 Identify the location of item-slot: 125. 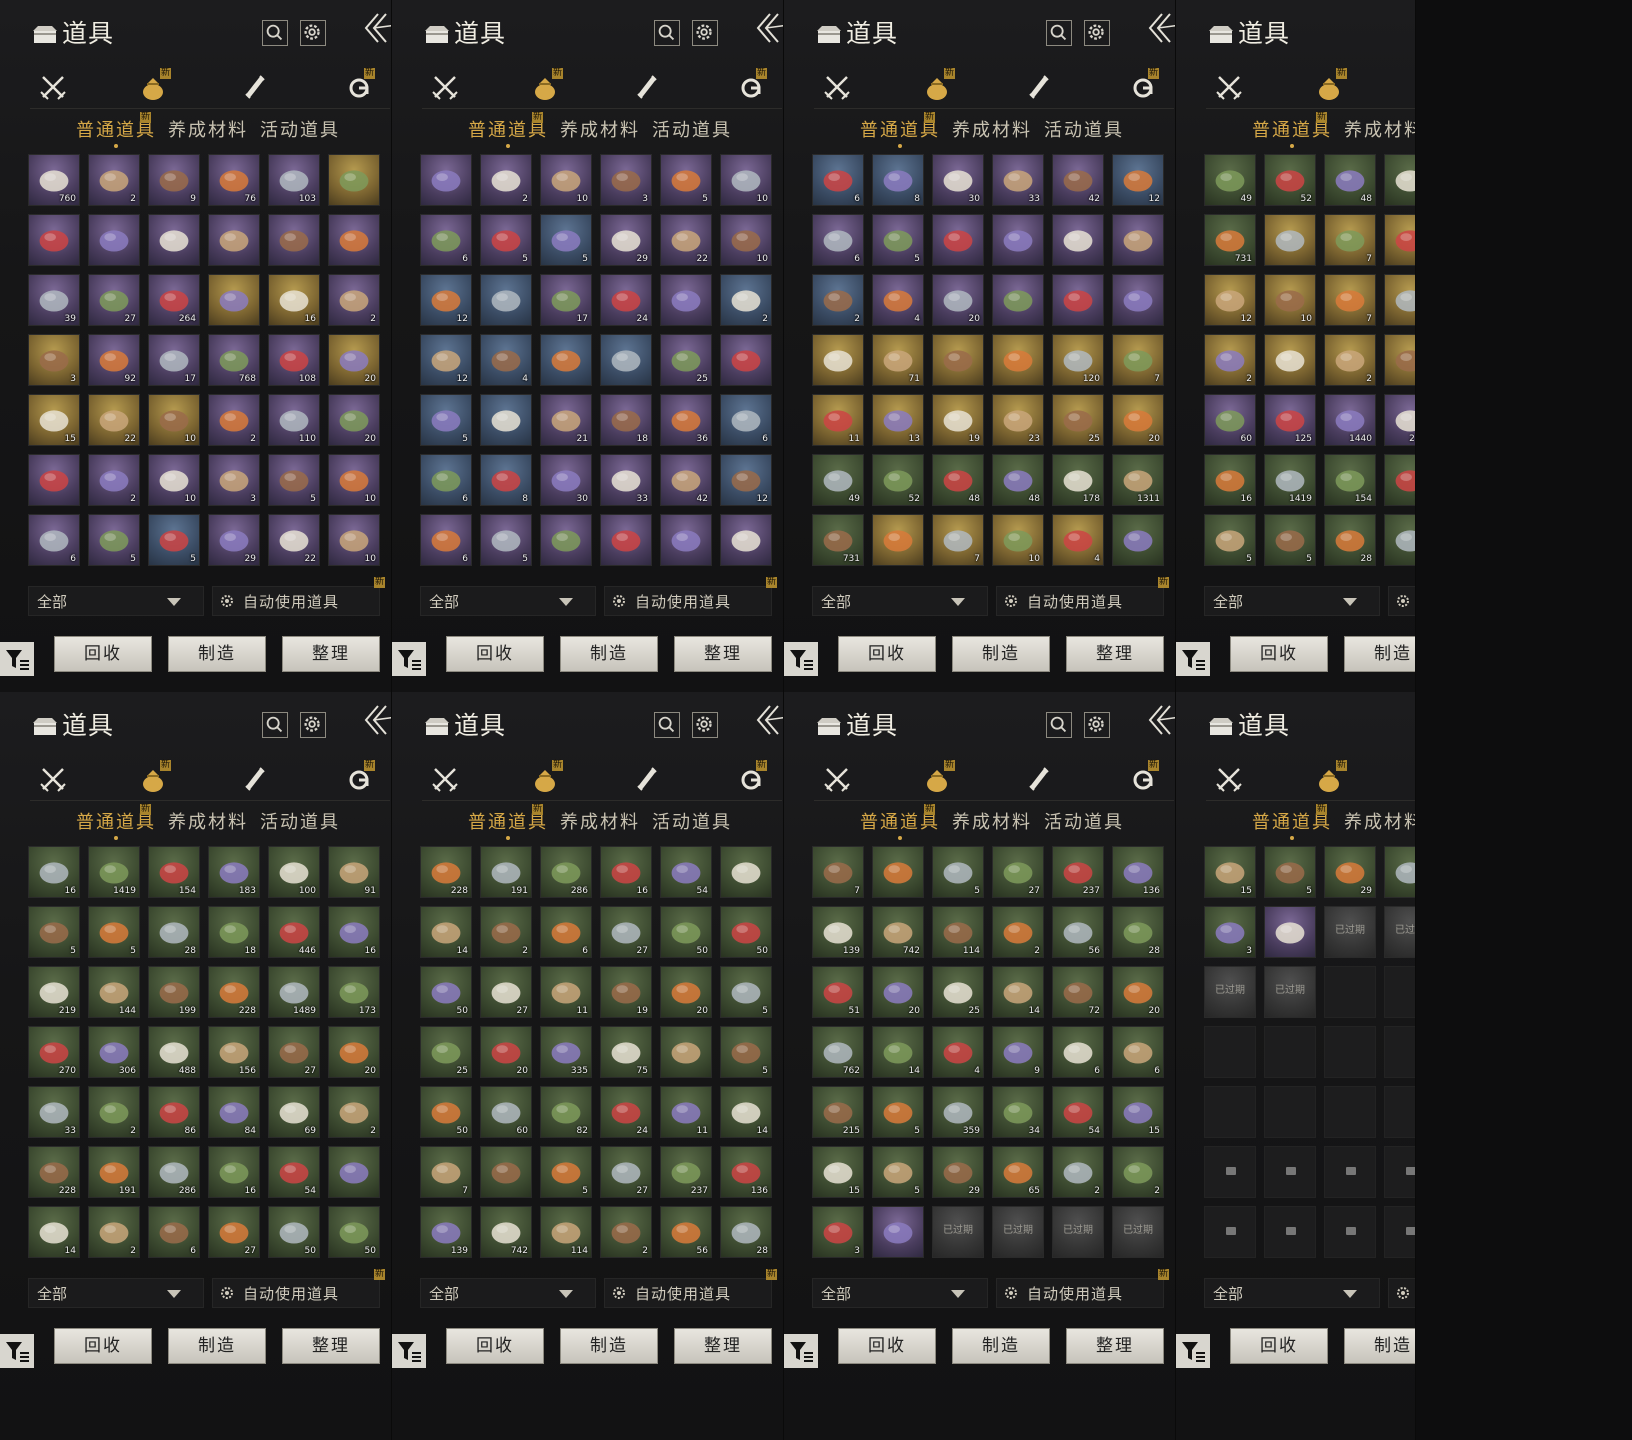
(1290, 420).